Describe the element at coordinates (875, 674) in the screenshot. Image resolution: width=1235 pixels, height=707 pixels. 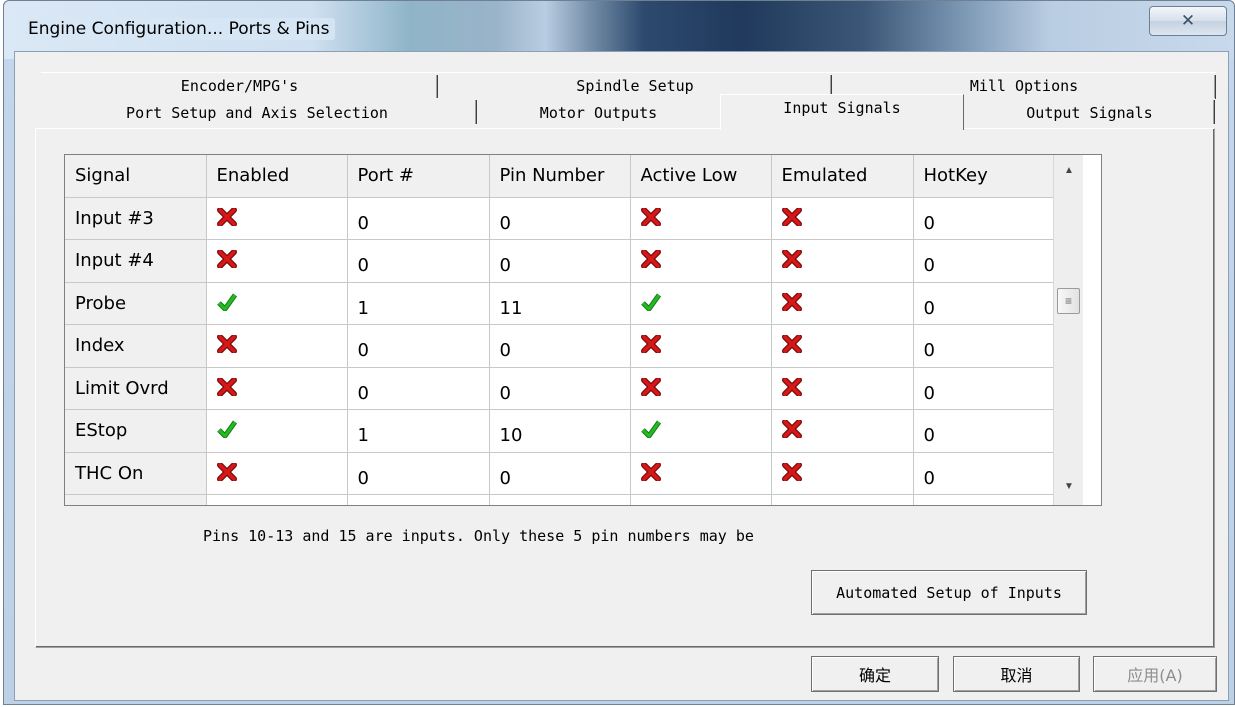
I see `ok-button: 确定` at that location.